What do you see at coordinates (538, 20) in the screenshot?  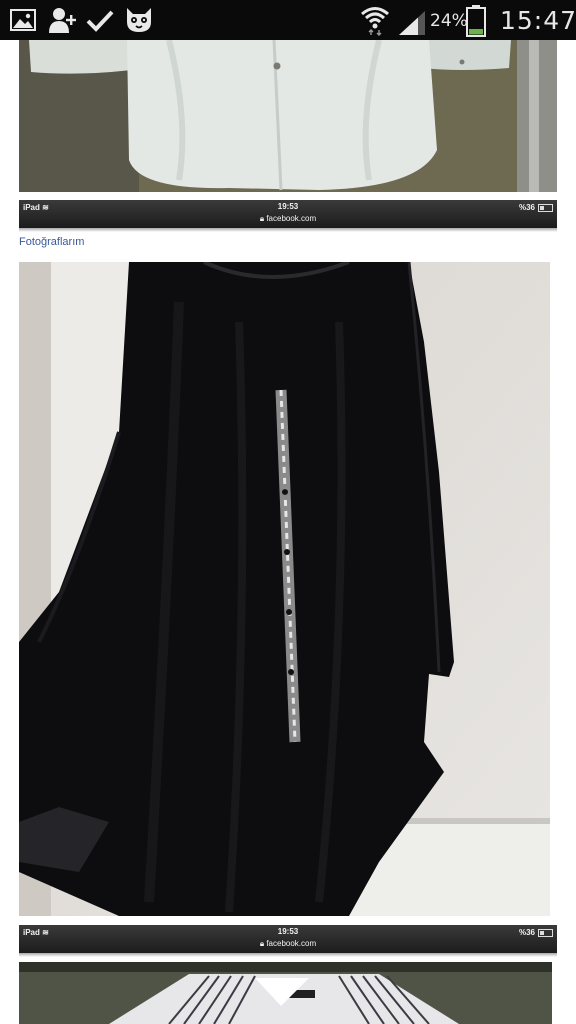 I see `clock: 15:47` at bounding box center [538, 20].